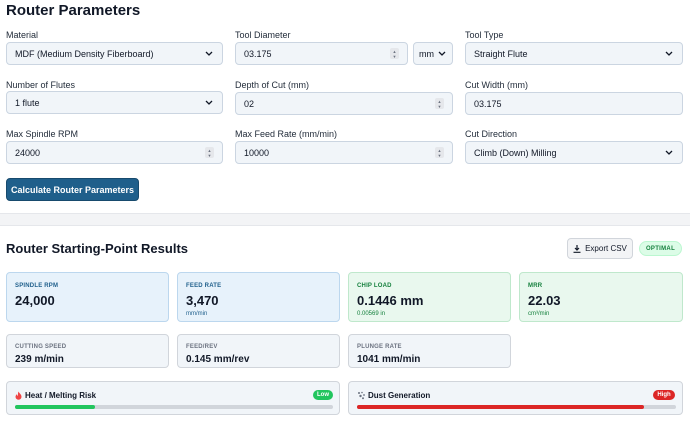  Describe the element at coordinates (257, 152) in the screenshot. I see `max-feed-value: 10000` at that location.